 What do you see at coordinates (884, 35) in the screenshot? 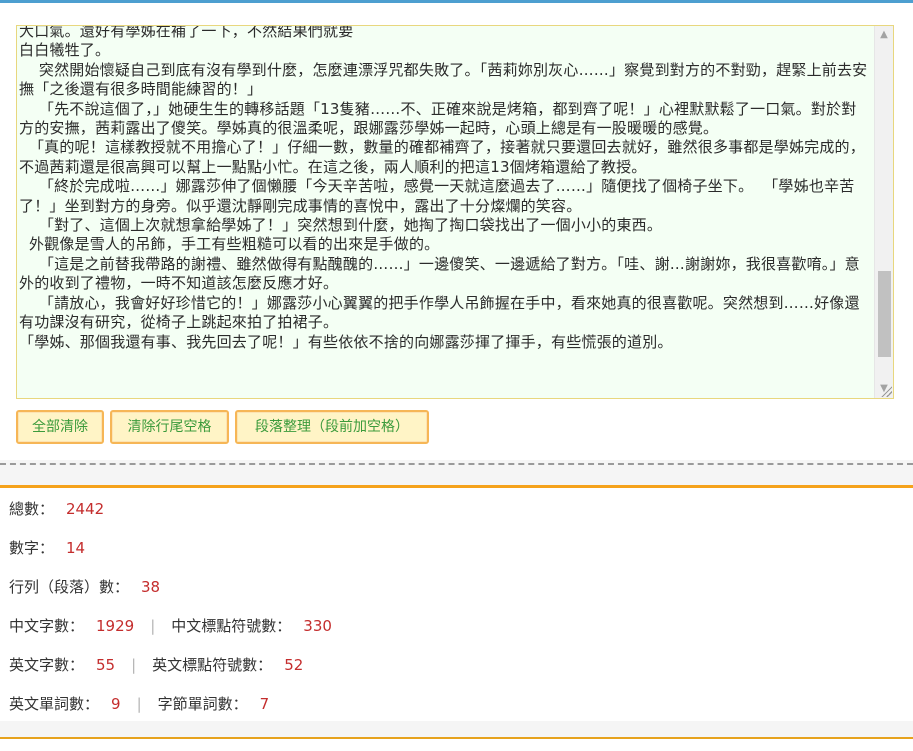
I see `scroll-up-arrow-icon: ▲` at bounding box center [884, 35].